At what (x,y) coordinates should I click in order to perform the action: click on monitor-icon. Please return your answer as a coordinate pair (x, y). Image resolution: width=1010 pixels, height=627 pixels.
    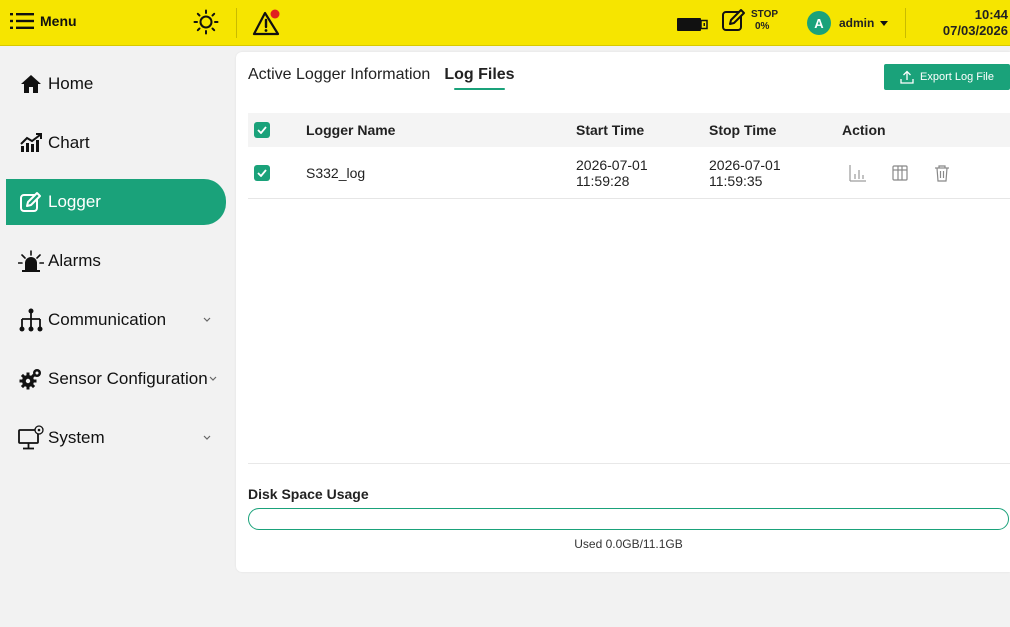
    Looking at the image, I should click on (31, 437).